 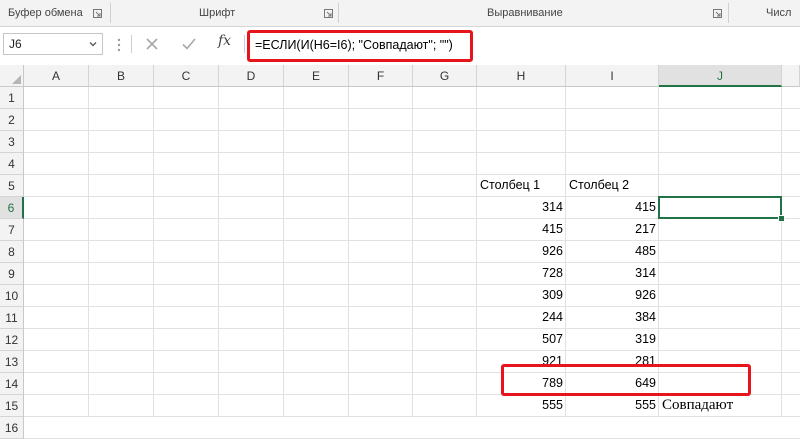 I want to click on row-highlight-box, so click(x=626, y=380).